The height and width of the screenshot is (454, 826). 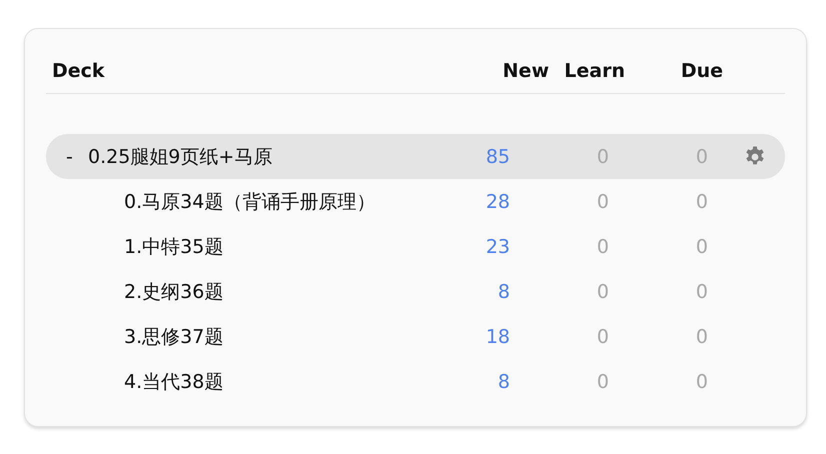 I want to click on deck-name: 3.思修37题, so click(x=174, y=337).